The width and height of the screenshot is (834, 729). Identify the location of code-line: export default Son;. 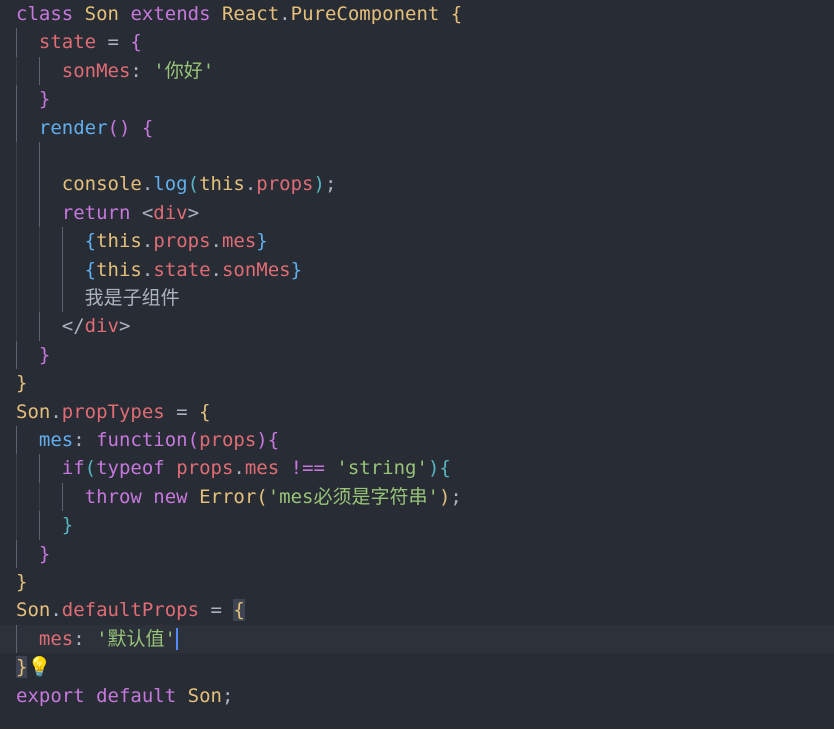
(417, 696).